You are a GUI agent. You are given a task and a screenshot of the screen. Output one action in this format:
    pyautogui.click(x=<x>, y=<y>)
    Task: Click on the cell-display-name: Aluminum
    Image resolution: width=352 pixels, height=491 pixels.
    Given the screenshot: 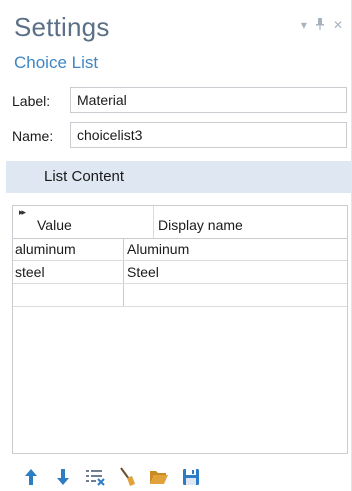 What is the action you would take?
    pyautogui.click(x=236, y=249)
    